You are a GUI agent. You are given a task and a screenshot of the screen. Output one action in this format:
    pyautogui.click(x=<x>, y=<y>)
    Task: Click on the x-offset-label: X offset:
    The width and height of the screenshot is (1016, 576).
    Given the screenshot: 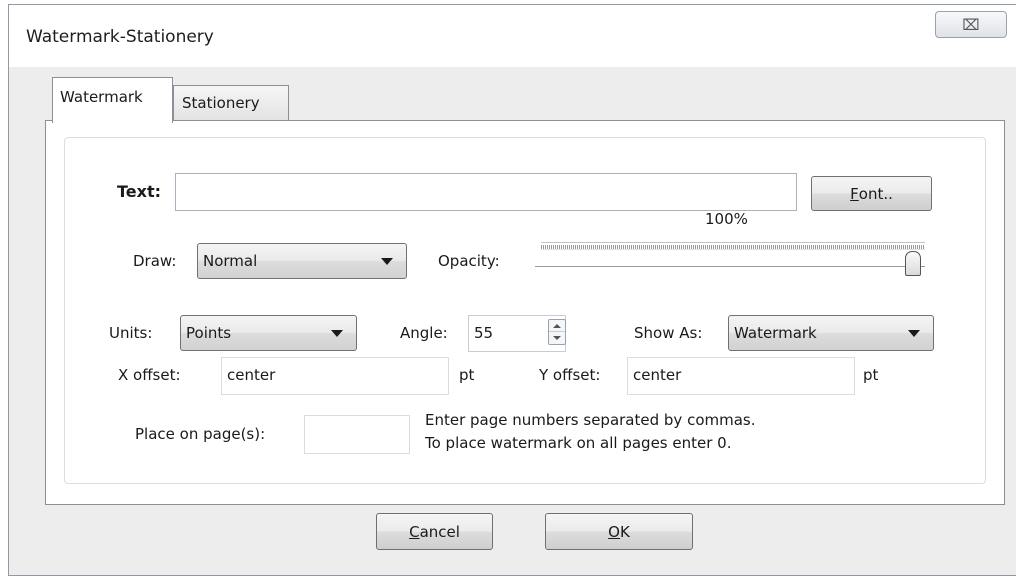 What is the action you would take?
    pyautogui.click(x=149, y=375)
    